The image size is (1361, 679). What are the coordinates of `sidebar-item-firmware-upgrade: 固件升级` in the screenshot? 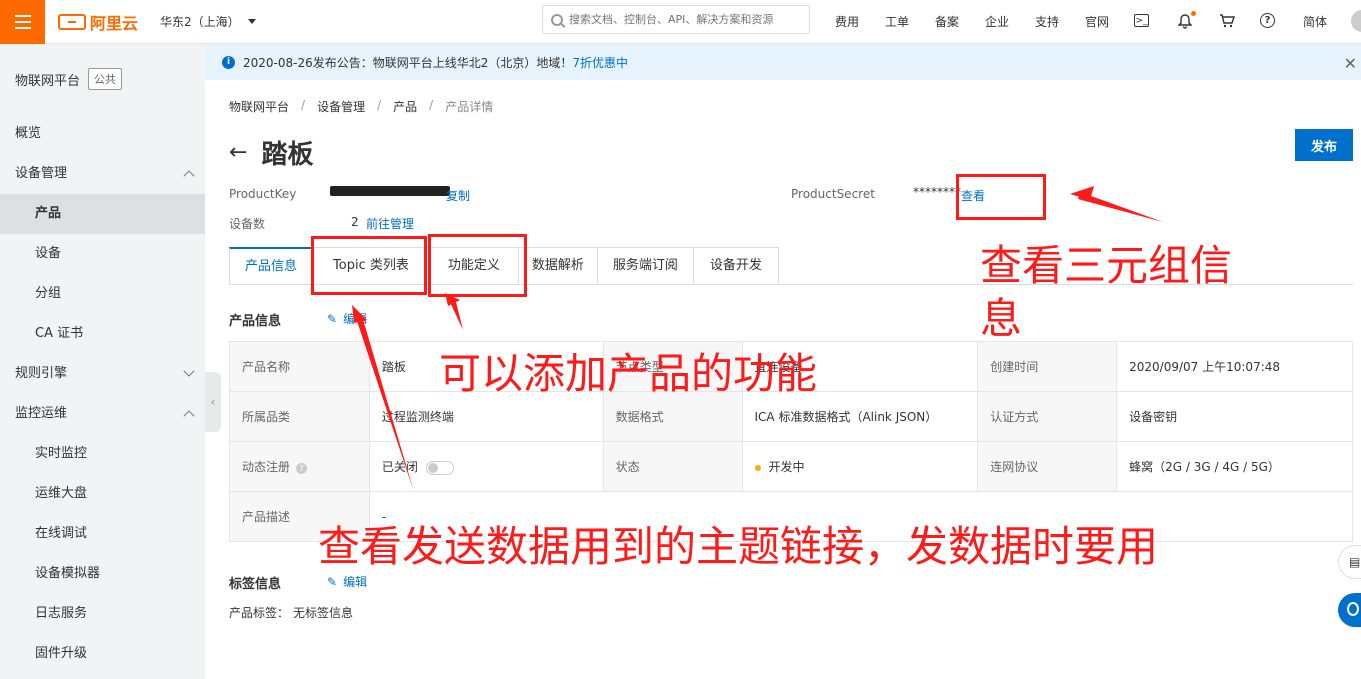 It's located at (102, 654).